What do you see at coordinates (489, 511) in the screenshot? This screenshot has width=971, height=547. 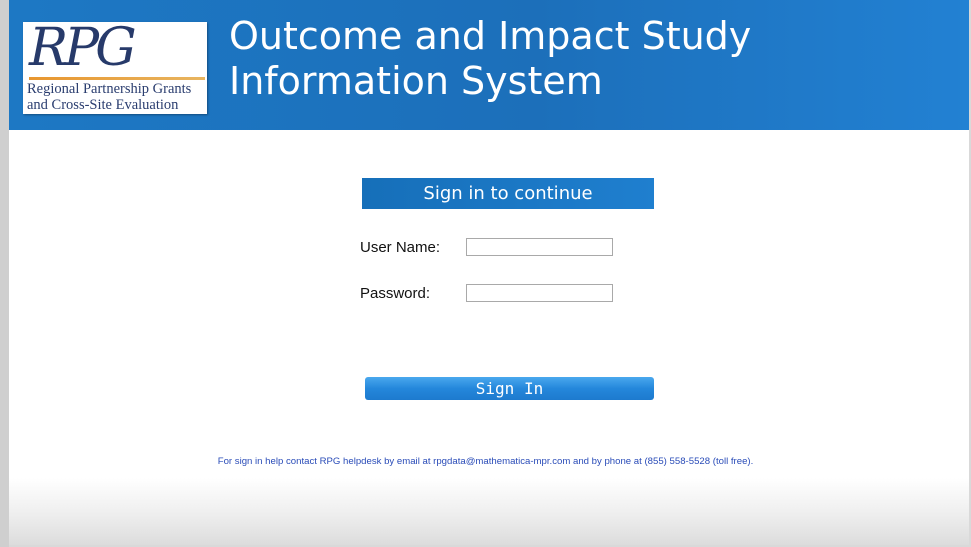 I see `footer-bar` at bounding box center [489, 511].